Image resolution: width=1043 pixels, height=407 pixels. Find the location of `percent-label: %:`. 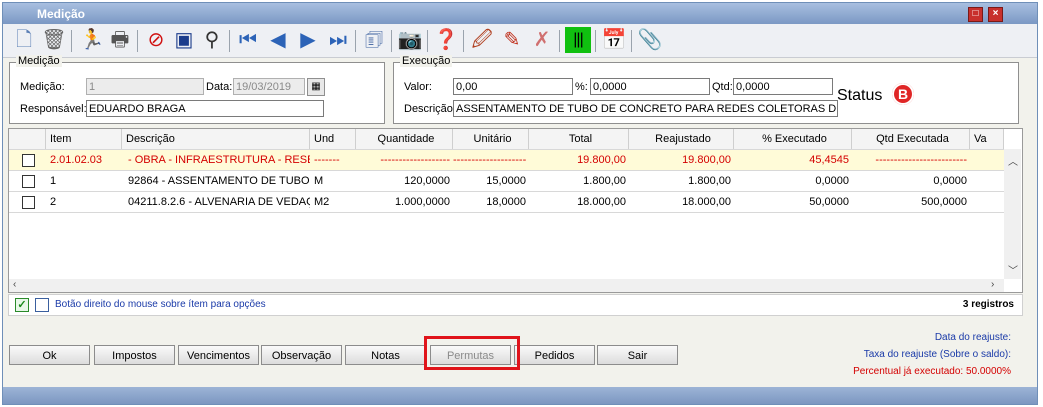

percent-label: %: is located at coordinates (581, 87).